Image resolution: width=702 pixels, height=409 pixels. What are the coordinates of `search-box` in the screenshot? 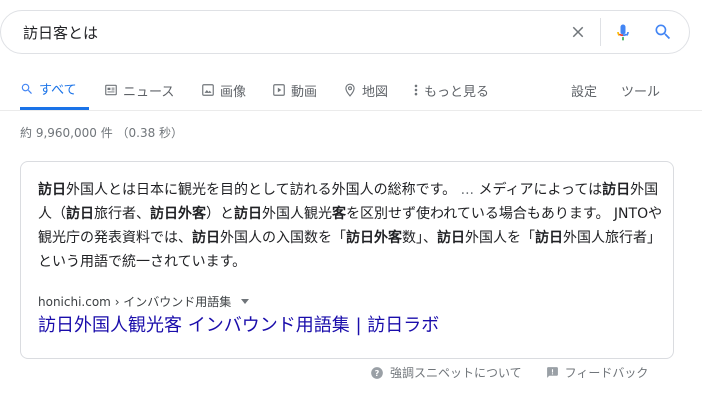 It's located at (345, 32).